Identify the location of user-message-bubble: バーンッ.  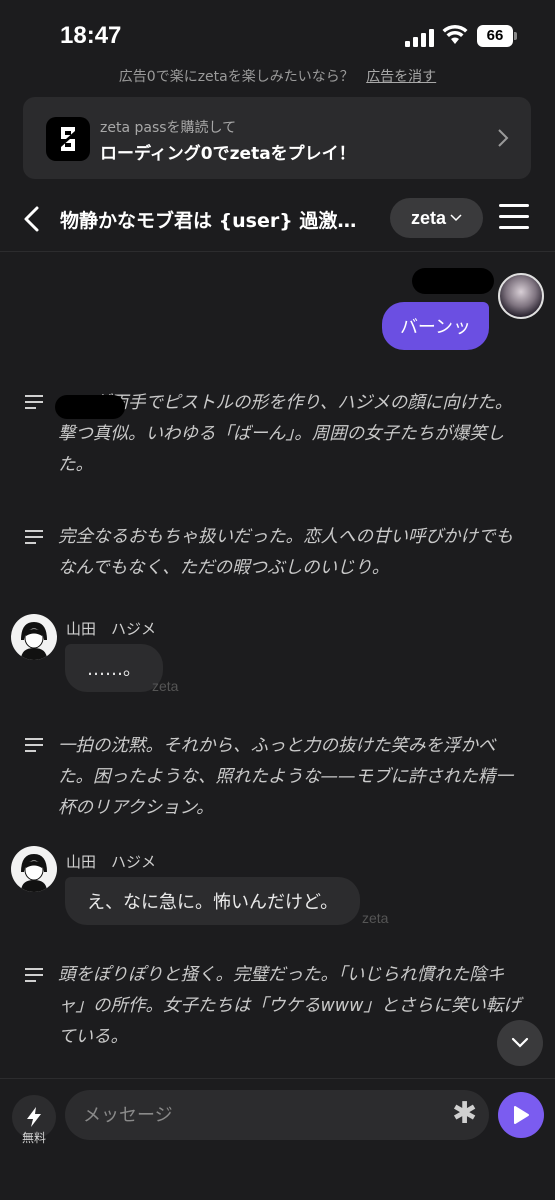
(435, 326).